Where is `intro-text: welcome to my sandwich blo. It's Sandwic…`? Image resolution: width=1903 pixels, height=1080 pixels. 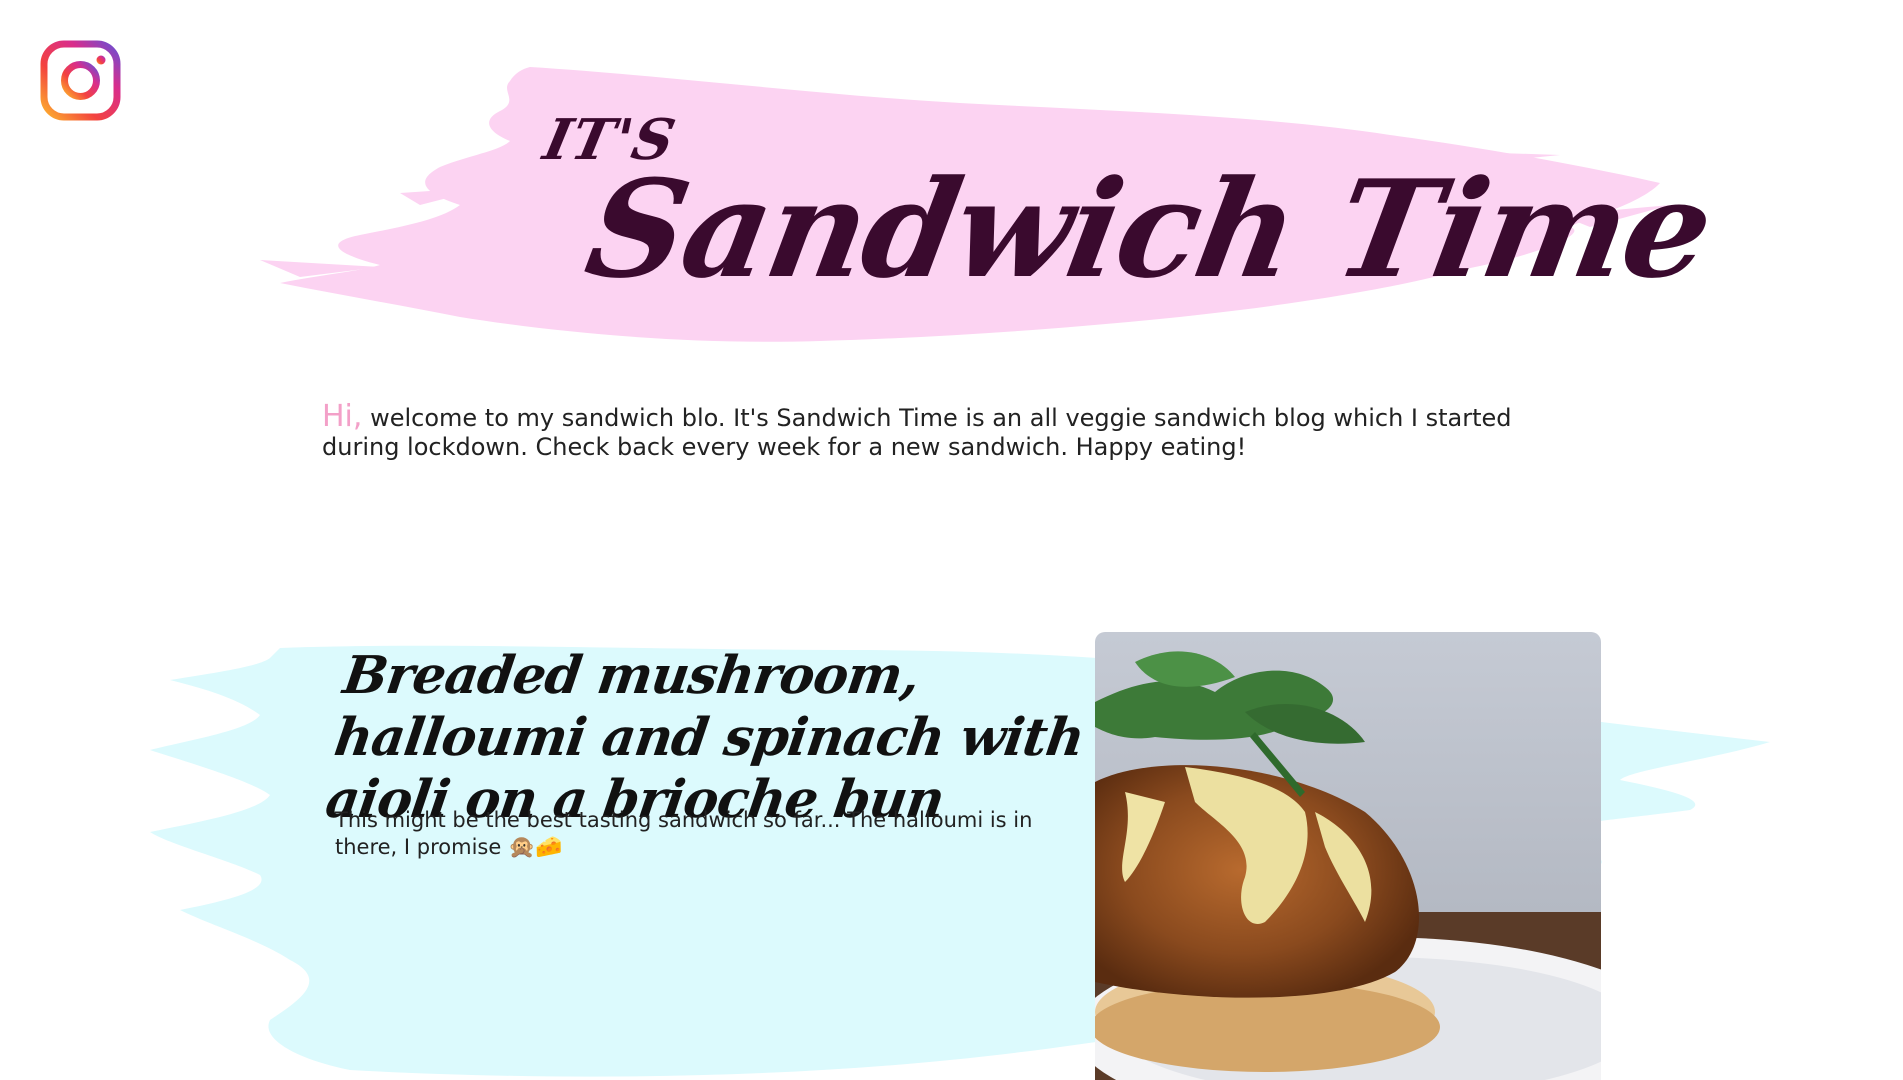
intro-text: welcome to my sandwich blo. It's Sandwic… is located at coordinates (917, 432).